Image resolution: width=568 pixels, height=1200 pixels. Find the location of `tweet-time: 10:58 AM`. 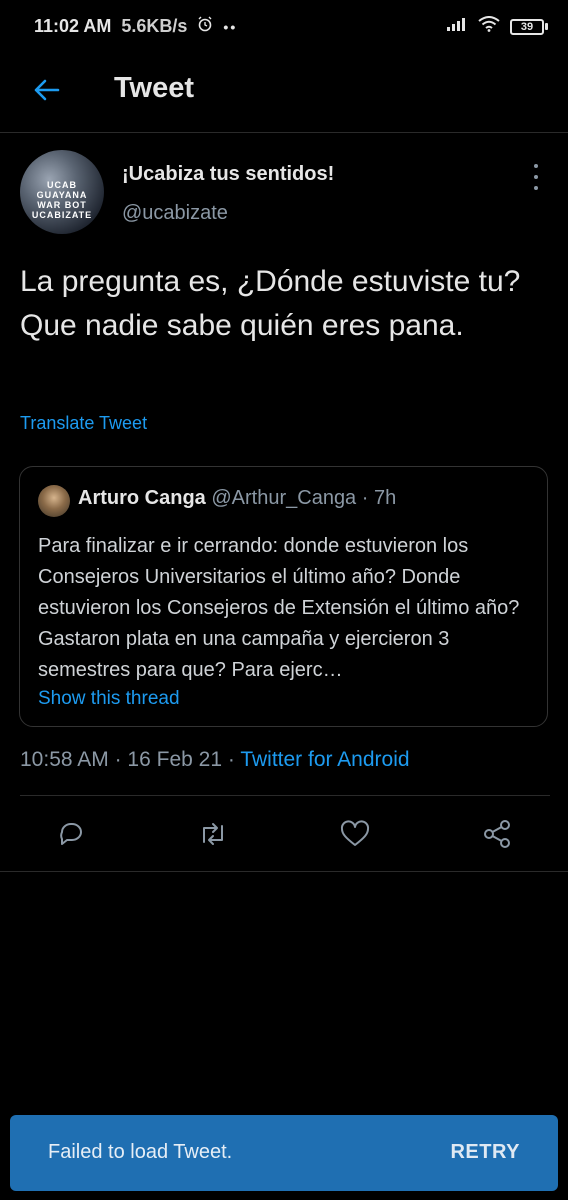

tweet-time: 10:58 AM is located at coordinates (64, 759).